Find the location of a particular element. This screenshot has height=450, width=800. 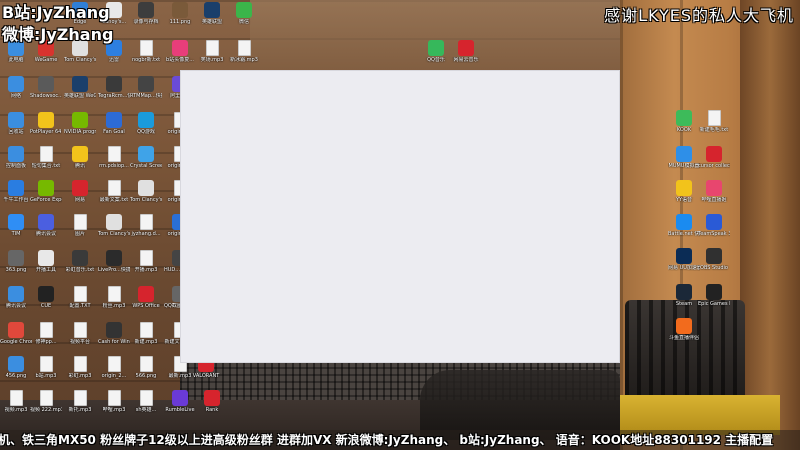

desktop-icon: 控制面板 is located at coordinates (16, 157).